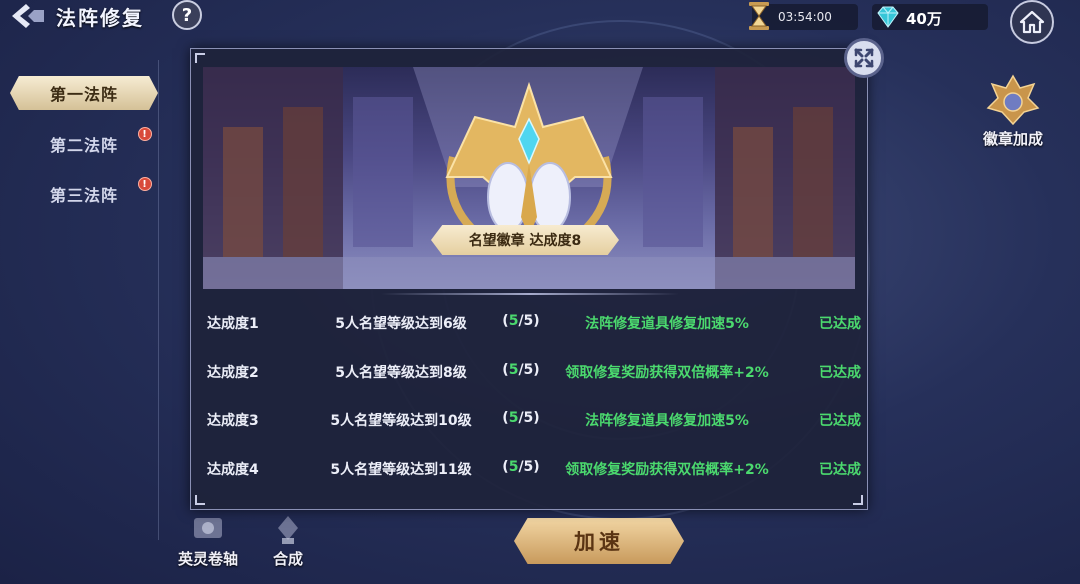 This screenshot has width=1080, height=584. I want to click on hero-scroll-label: 英灵卷轴, so click(207, 559).